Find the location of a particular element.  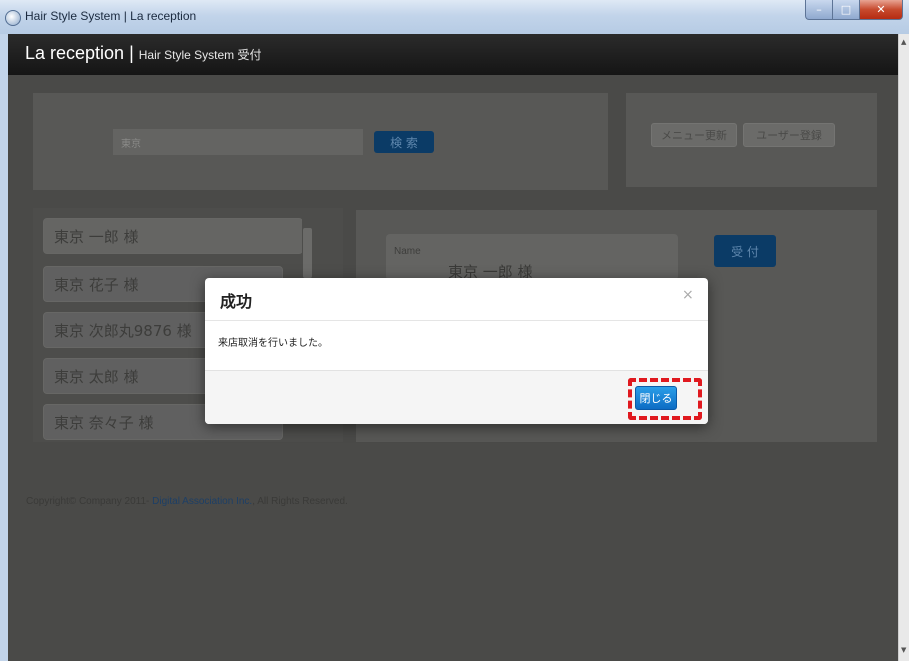

window-titlebar: Hair Style System | La reception – □ ✕ is located at coordinates (454, 17).